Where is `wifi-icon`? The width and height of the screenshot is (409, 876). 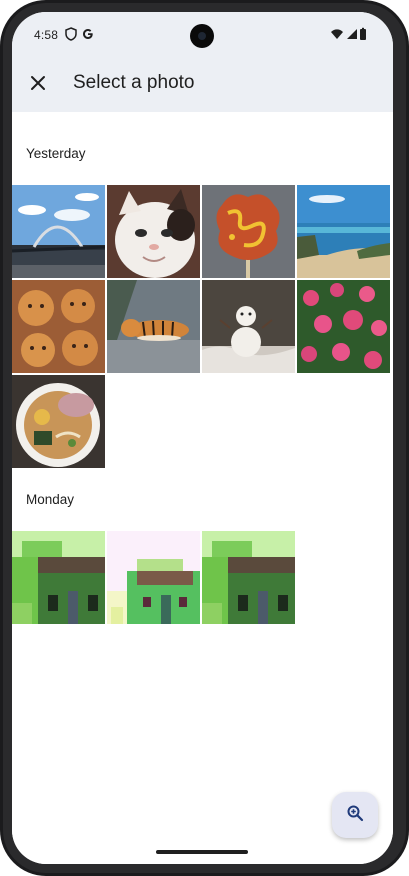
wifi-icon is located at coordinates (337, 34).